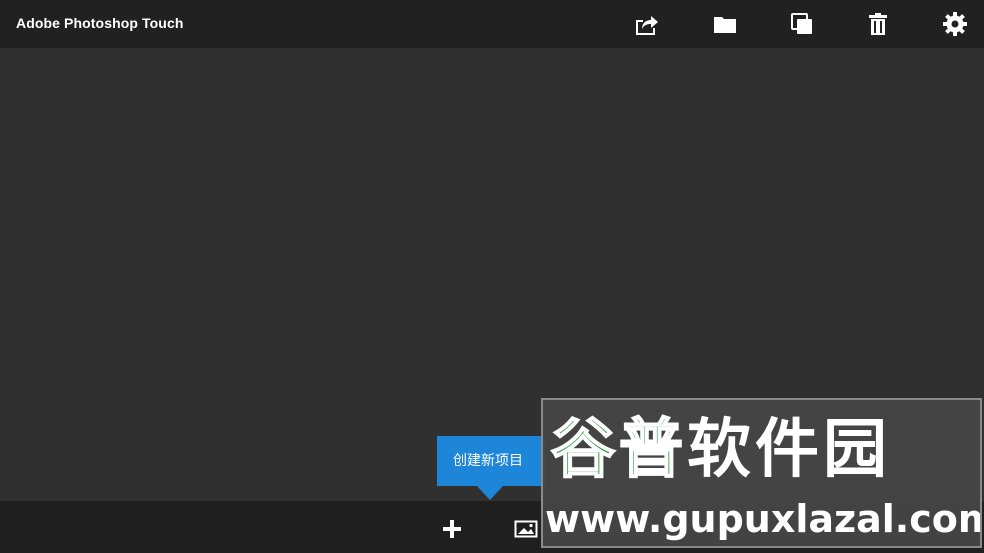 Image resolution: width=984 pixels, height=553 pixels. I want to click on duplicate-icon, so click(802, 24).